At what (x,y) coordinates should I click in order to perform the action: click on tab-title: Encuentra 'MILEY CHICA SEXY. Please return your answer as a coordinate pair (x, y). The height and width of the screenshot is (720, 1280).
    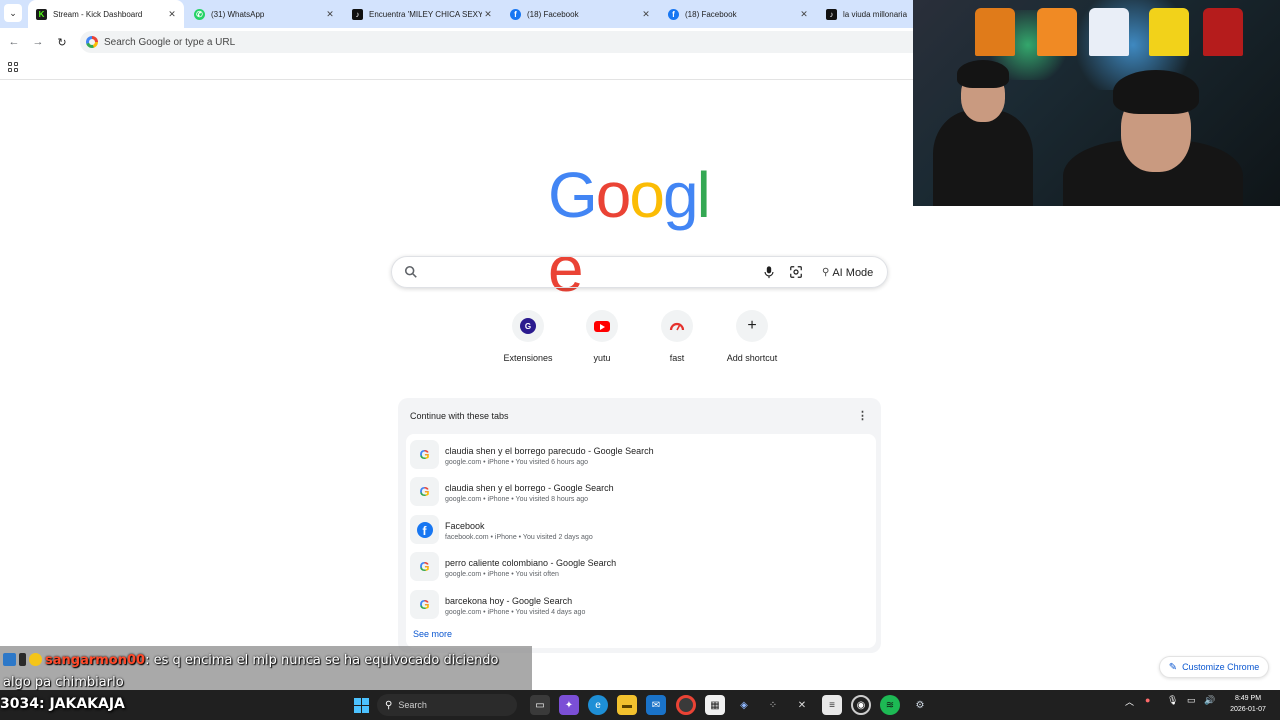
    Looking at the image, I should click on (425, 14).